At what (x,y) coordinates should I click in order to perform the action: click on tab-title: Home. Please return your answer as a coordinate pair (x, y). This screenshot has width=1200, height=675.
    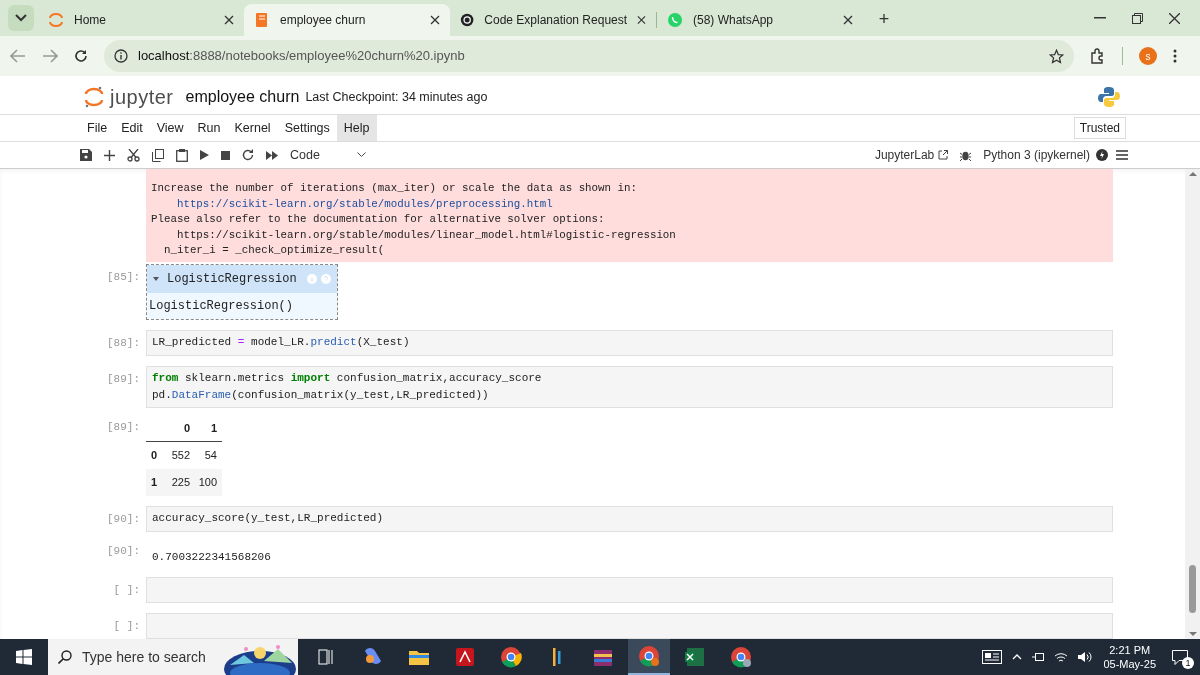
    Looking at the image, I should click on (90, 20).